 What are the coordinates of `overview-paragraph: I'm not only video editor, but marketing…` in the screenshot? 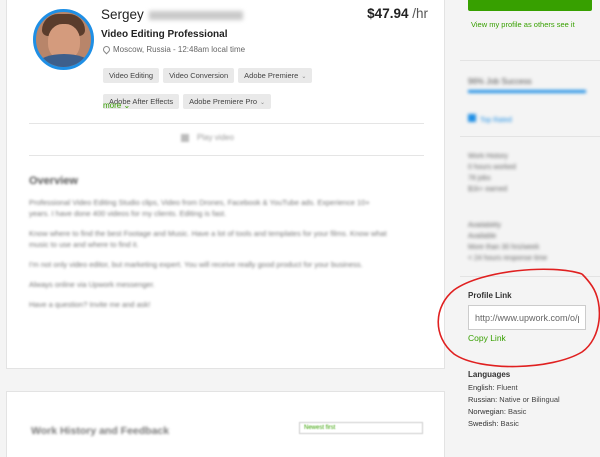 It's located at (196, 264).